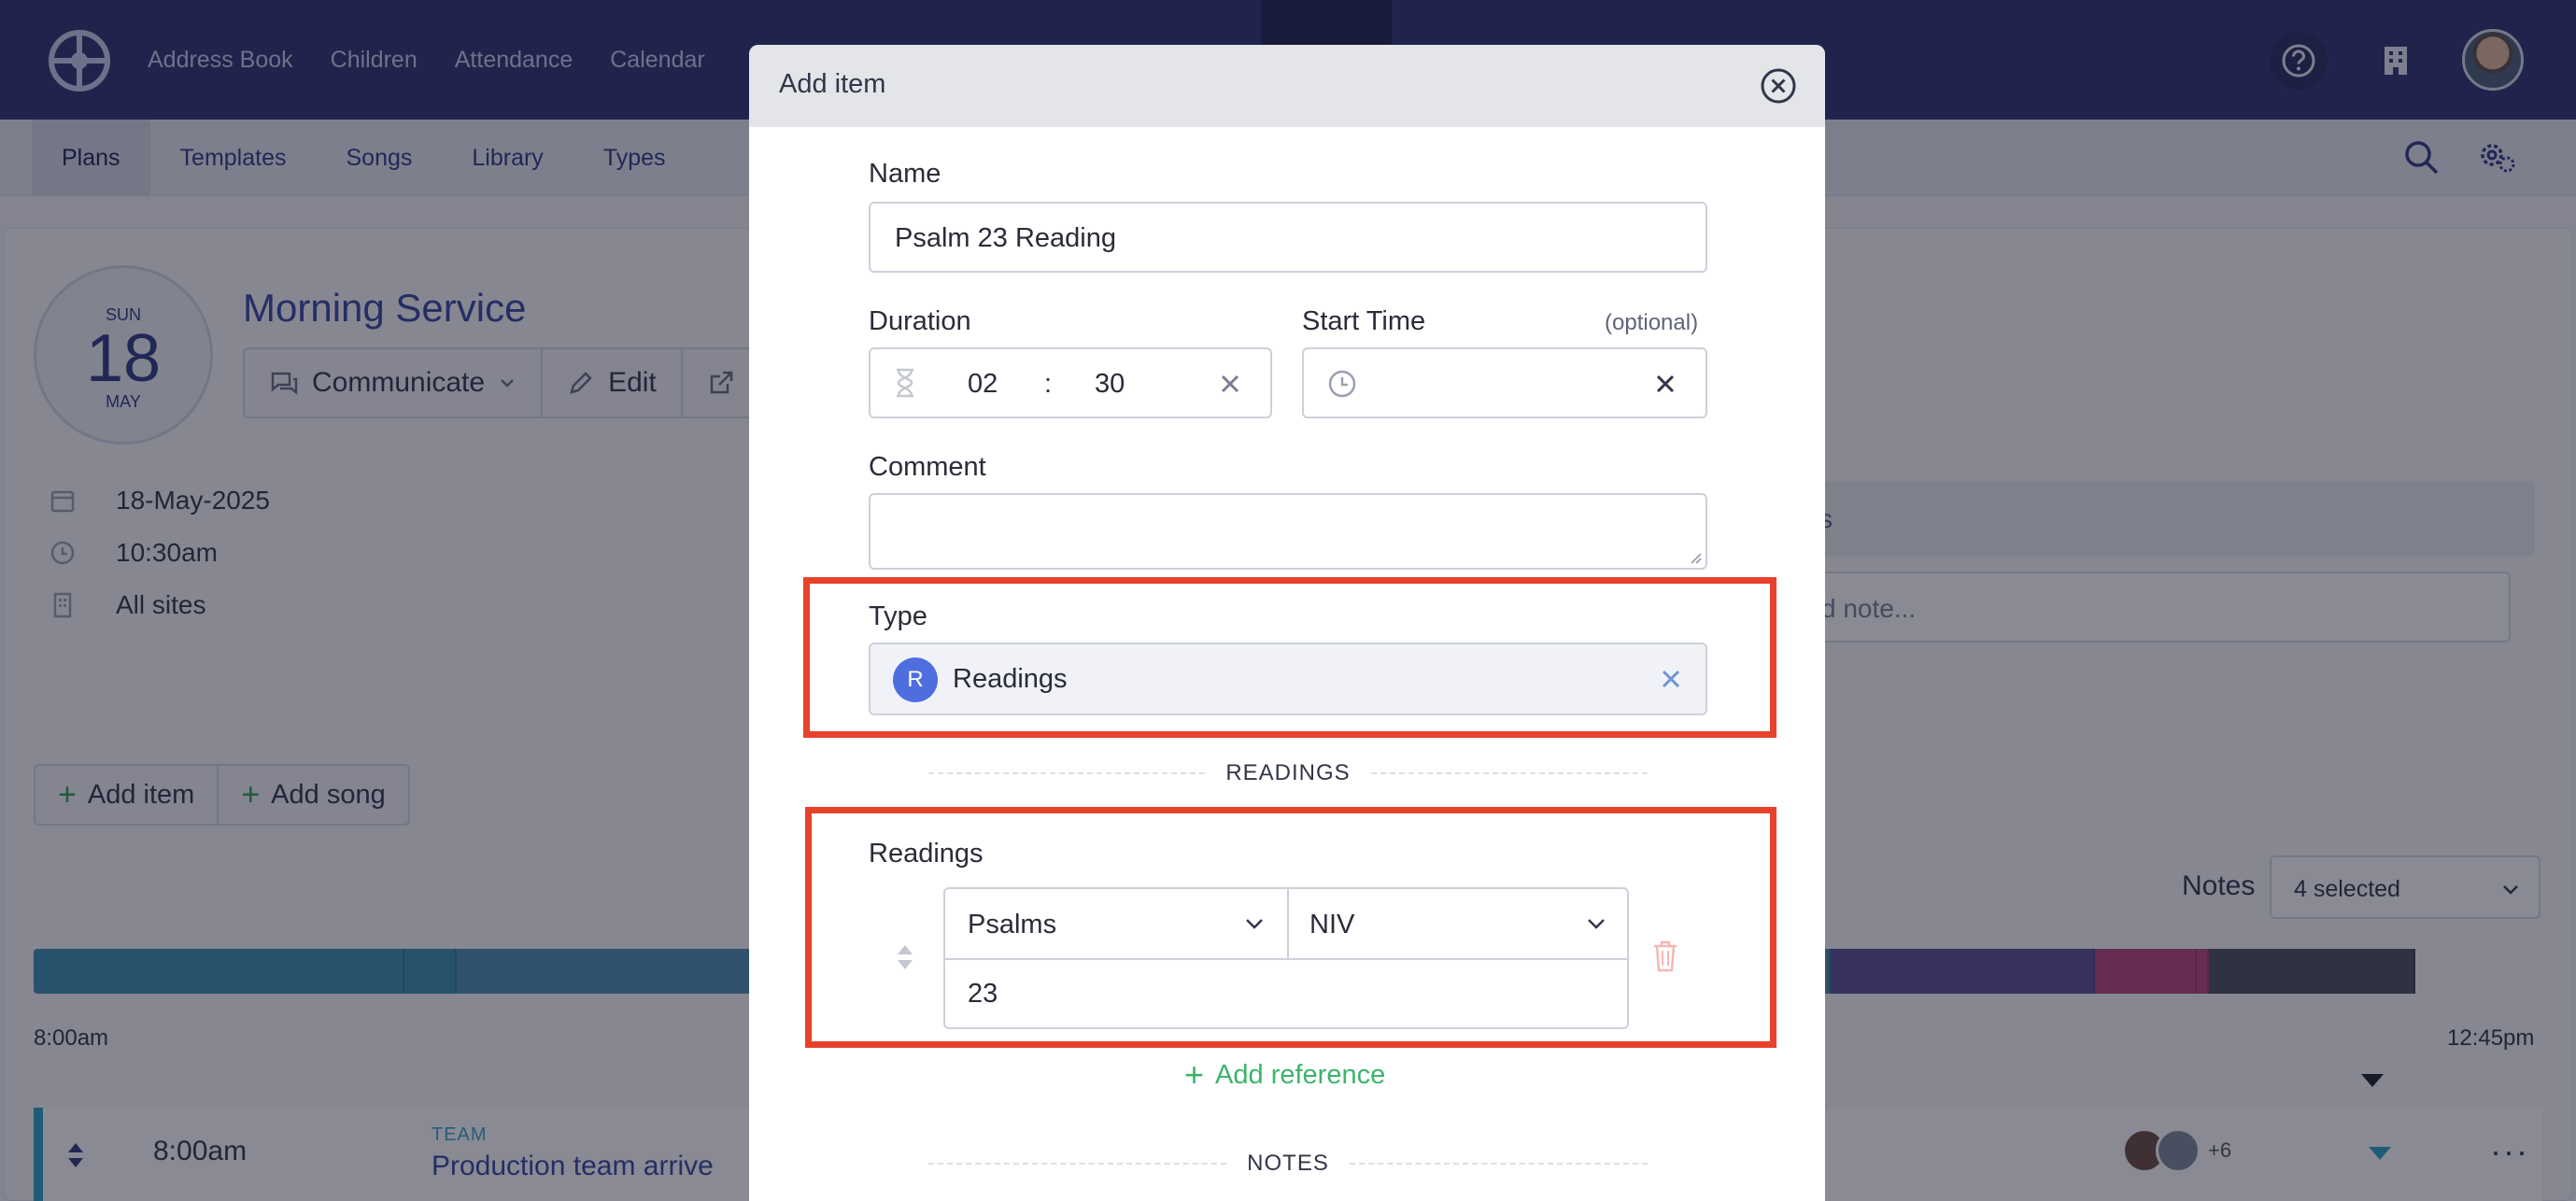  Describe the element at coordinates (905, 174) in the screenshot. I see `name-label: Name` at that location.